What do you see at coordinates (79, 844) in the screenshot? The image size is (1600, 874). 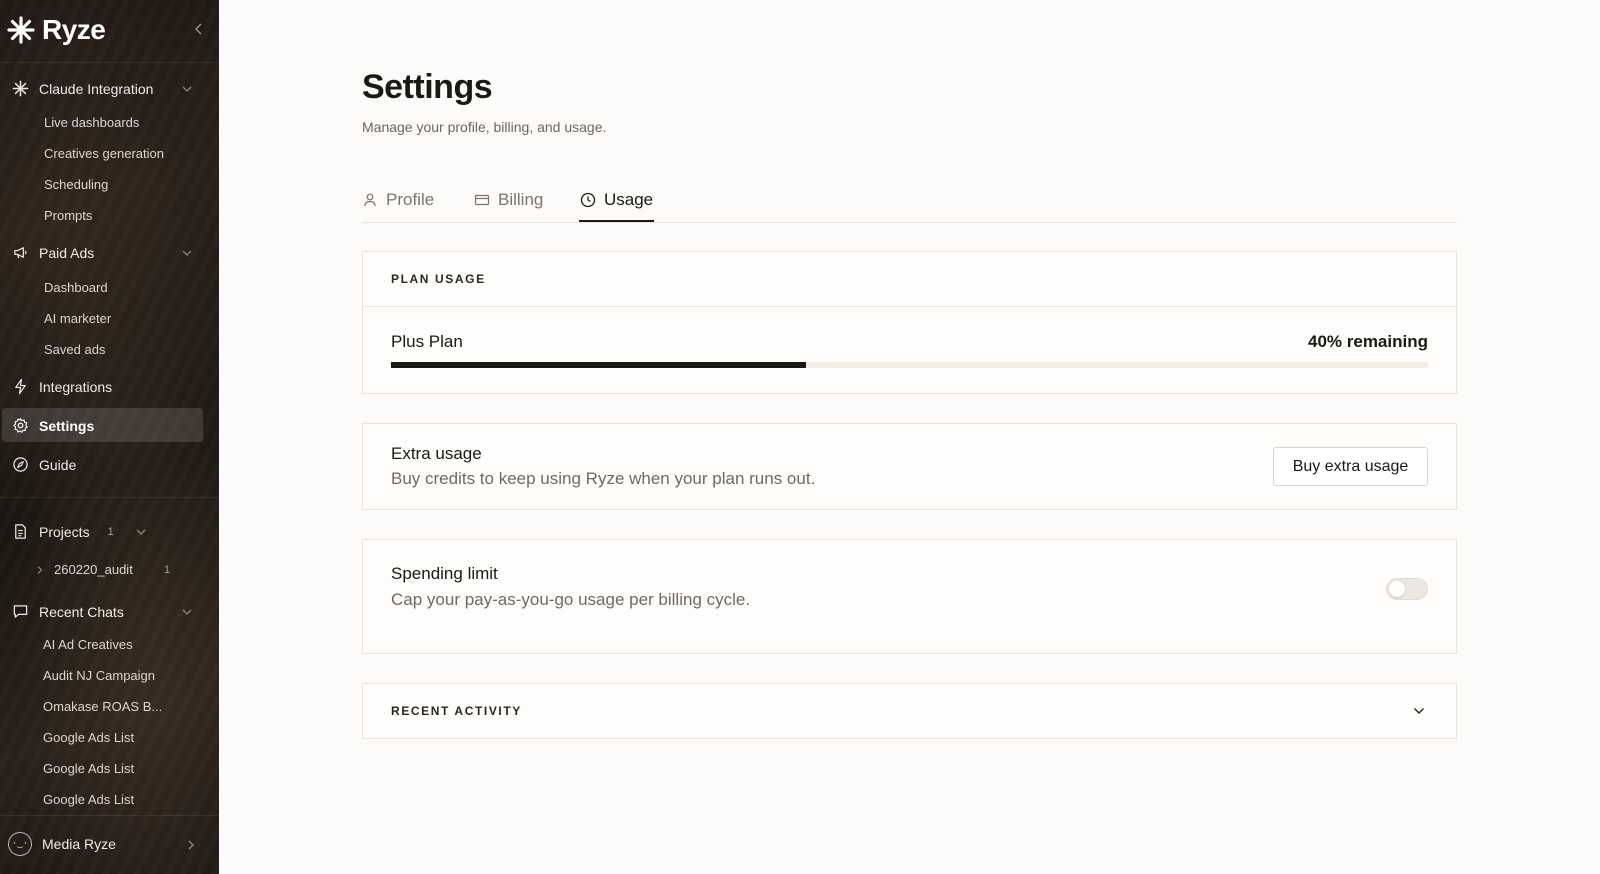 I see `user-name: Media Ryze` at bounding box center [79, 844].